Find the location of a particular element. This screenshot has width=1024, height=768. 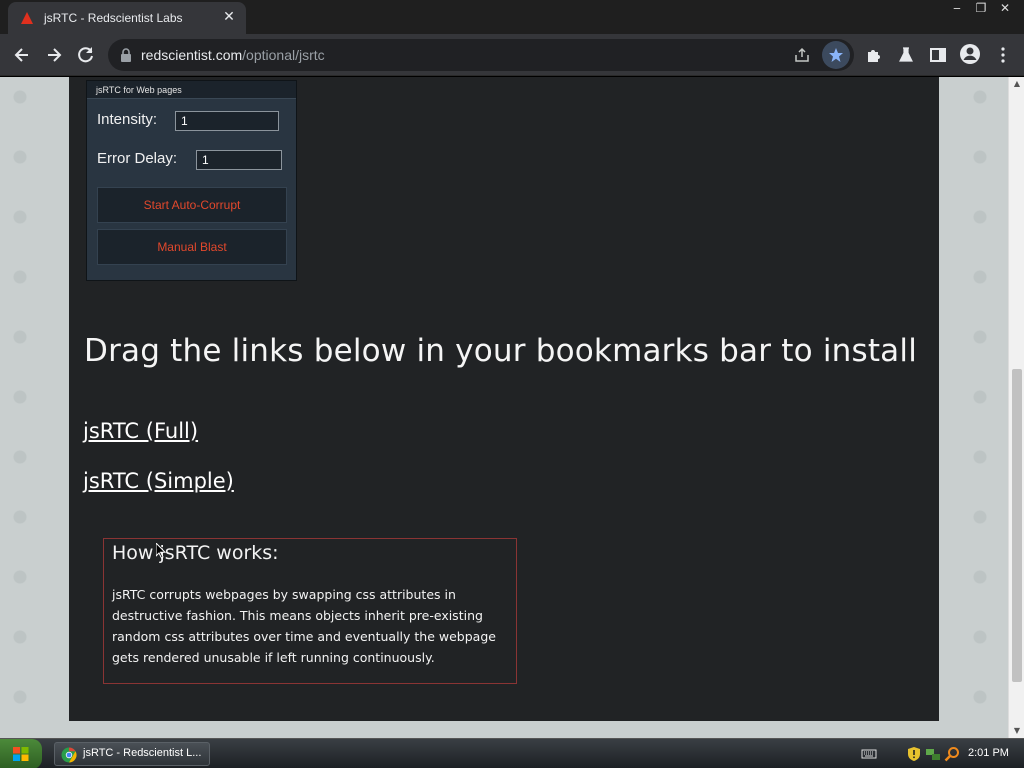

lock-icon is located at coordinates (126, 55).